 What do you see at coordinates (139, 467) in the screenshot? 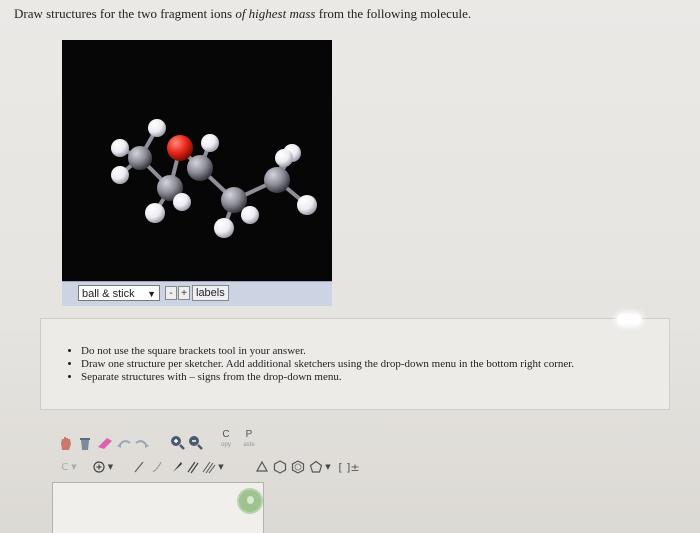
I see `single-bond-icon` at bounding box center [139, 467].